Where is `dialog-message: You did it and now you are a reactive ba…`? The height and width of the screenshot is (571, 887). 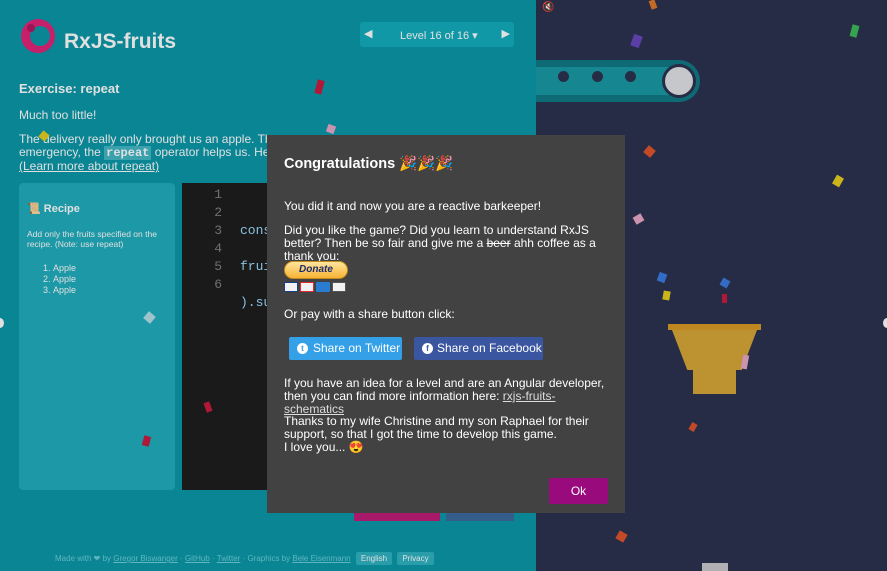 dialog-message: You did it and now you are a reactive ba… is located at coordinates (413, 206).